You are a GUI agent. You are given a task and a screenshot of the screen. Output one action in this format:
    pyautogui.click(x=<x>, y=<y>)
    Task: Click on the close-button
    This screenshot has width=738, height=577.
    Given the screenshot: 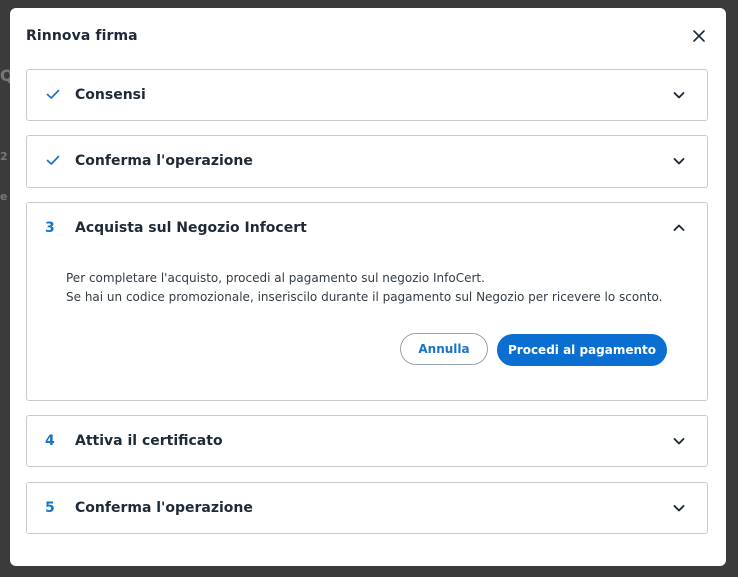 What is the action you would take?
    pyautogui.click(x=699, y=36)
    